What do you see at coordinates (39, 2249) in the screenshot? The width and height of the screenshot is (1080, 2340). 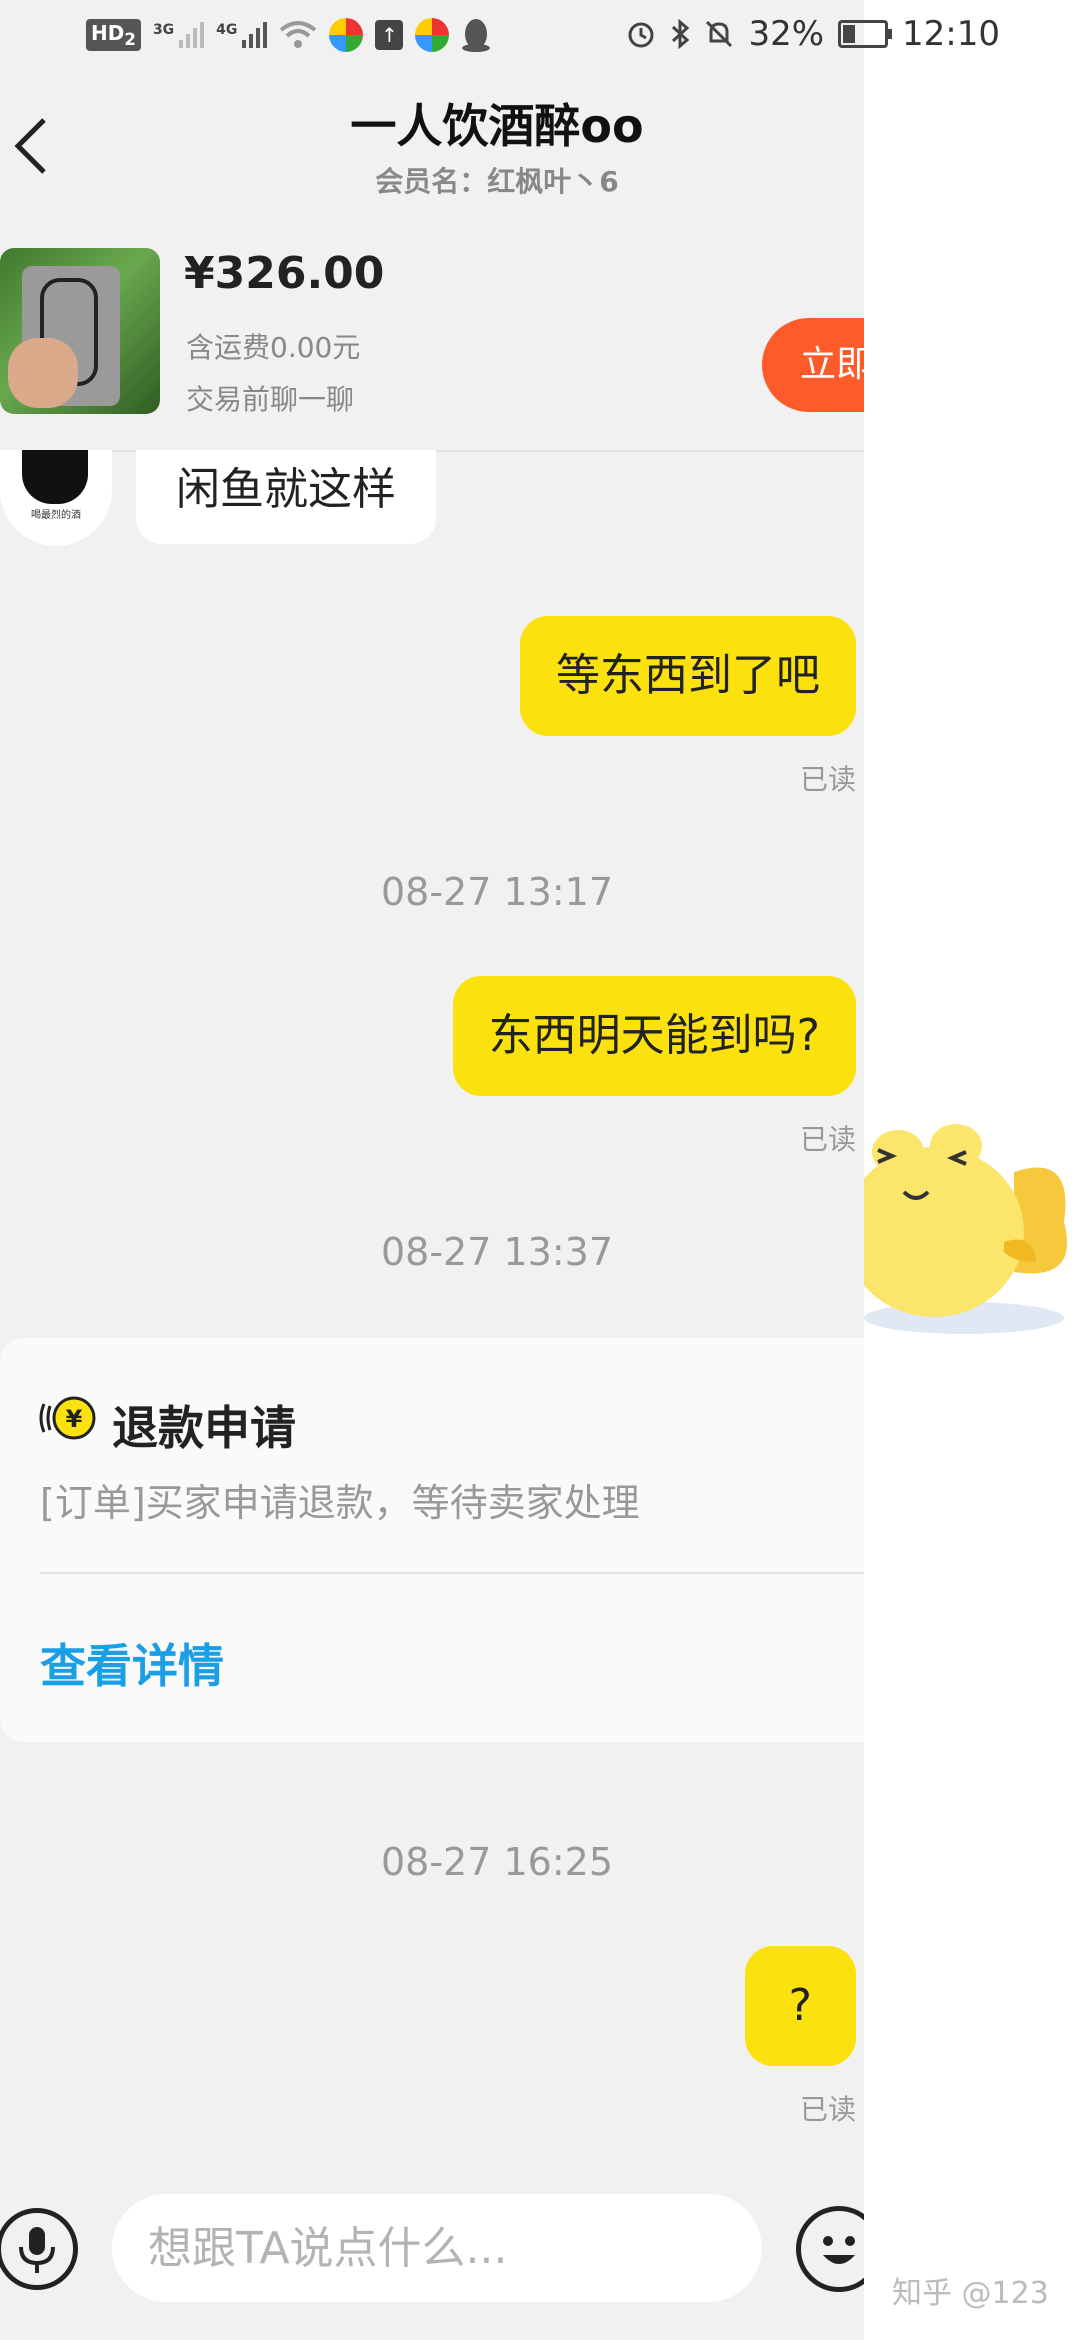 I see `voice-input-icon` at bounding box center [39, 2249].